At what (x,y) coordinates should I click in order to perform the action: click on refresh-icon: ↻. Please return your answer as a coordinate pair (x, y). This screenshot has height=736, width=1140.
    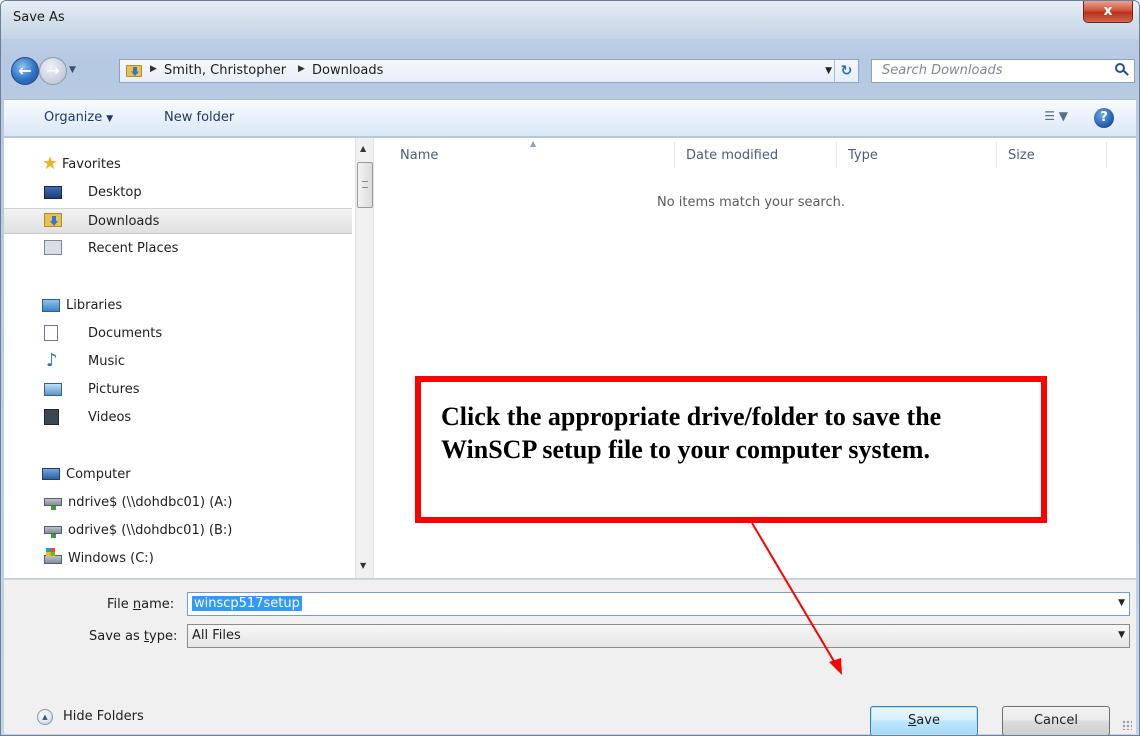
    Looking at the image, I should click on (846, 71).